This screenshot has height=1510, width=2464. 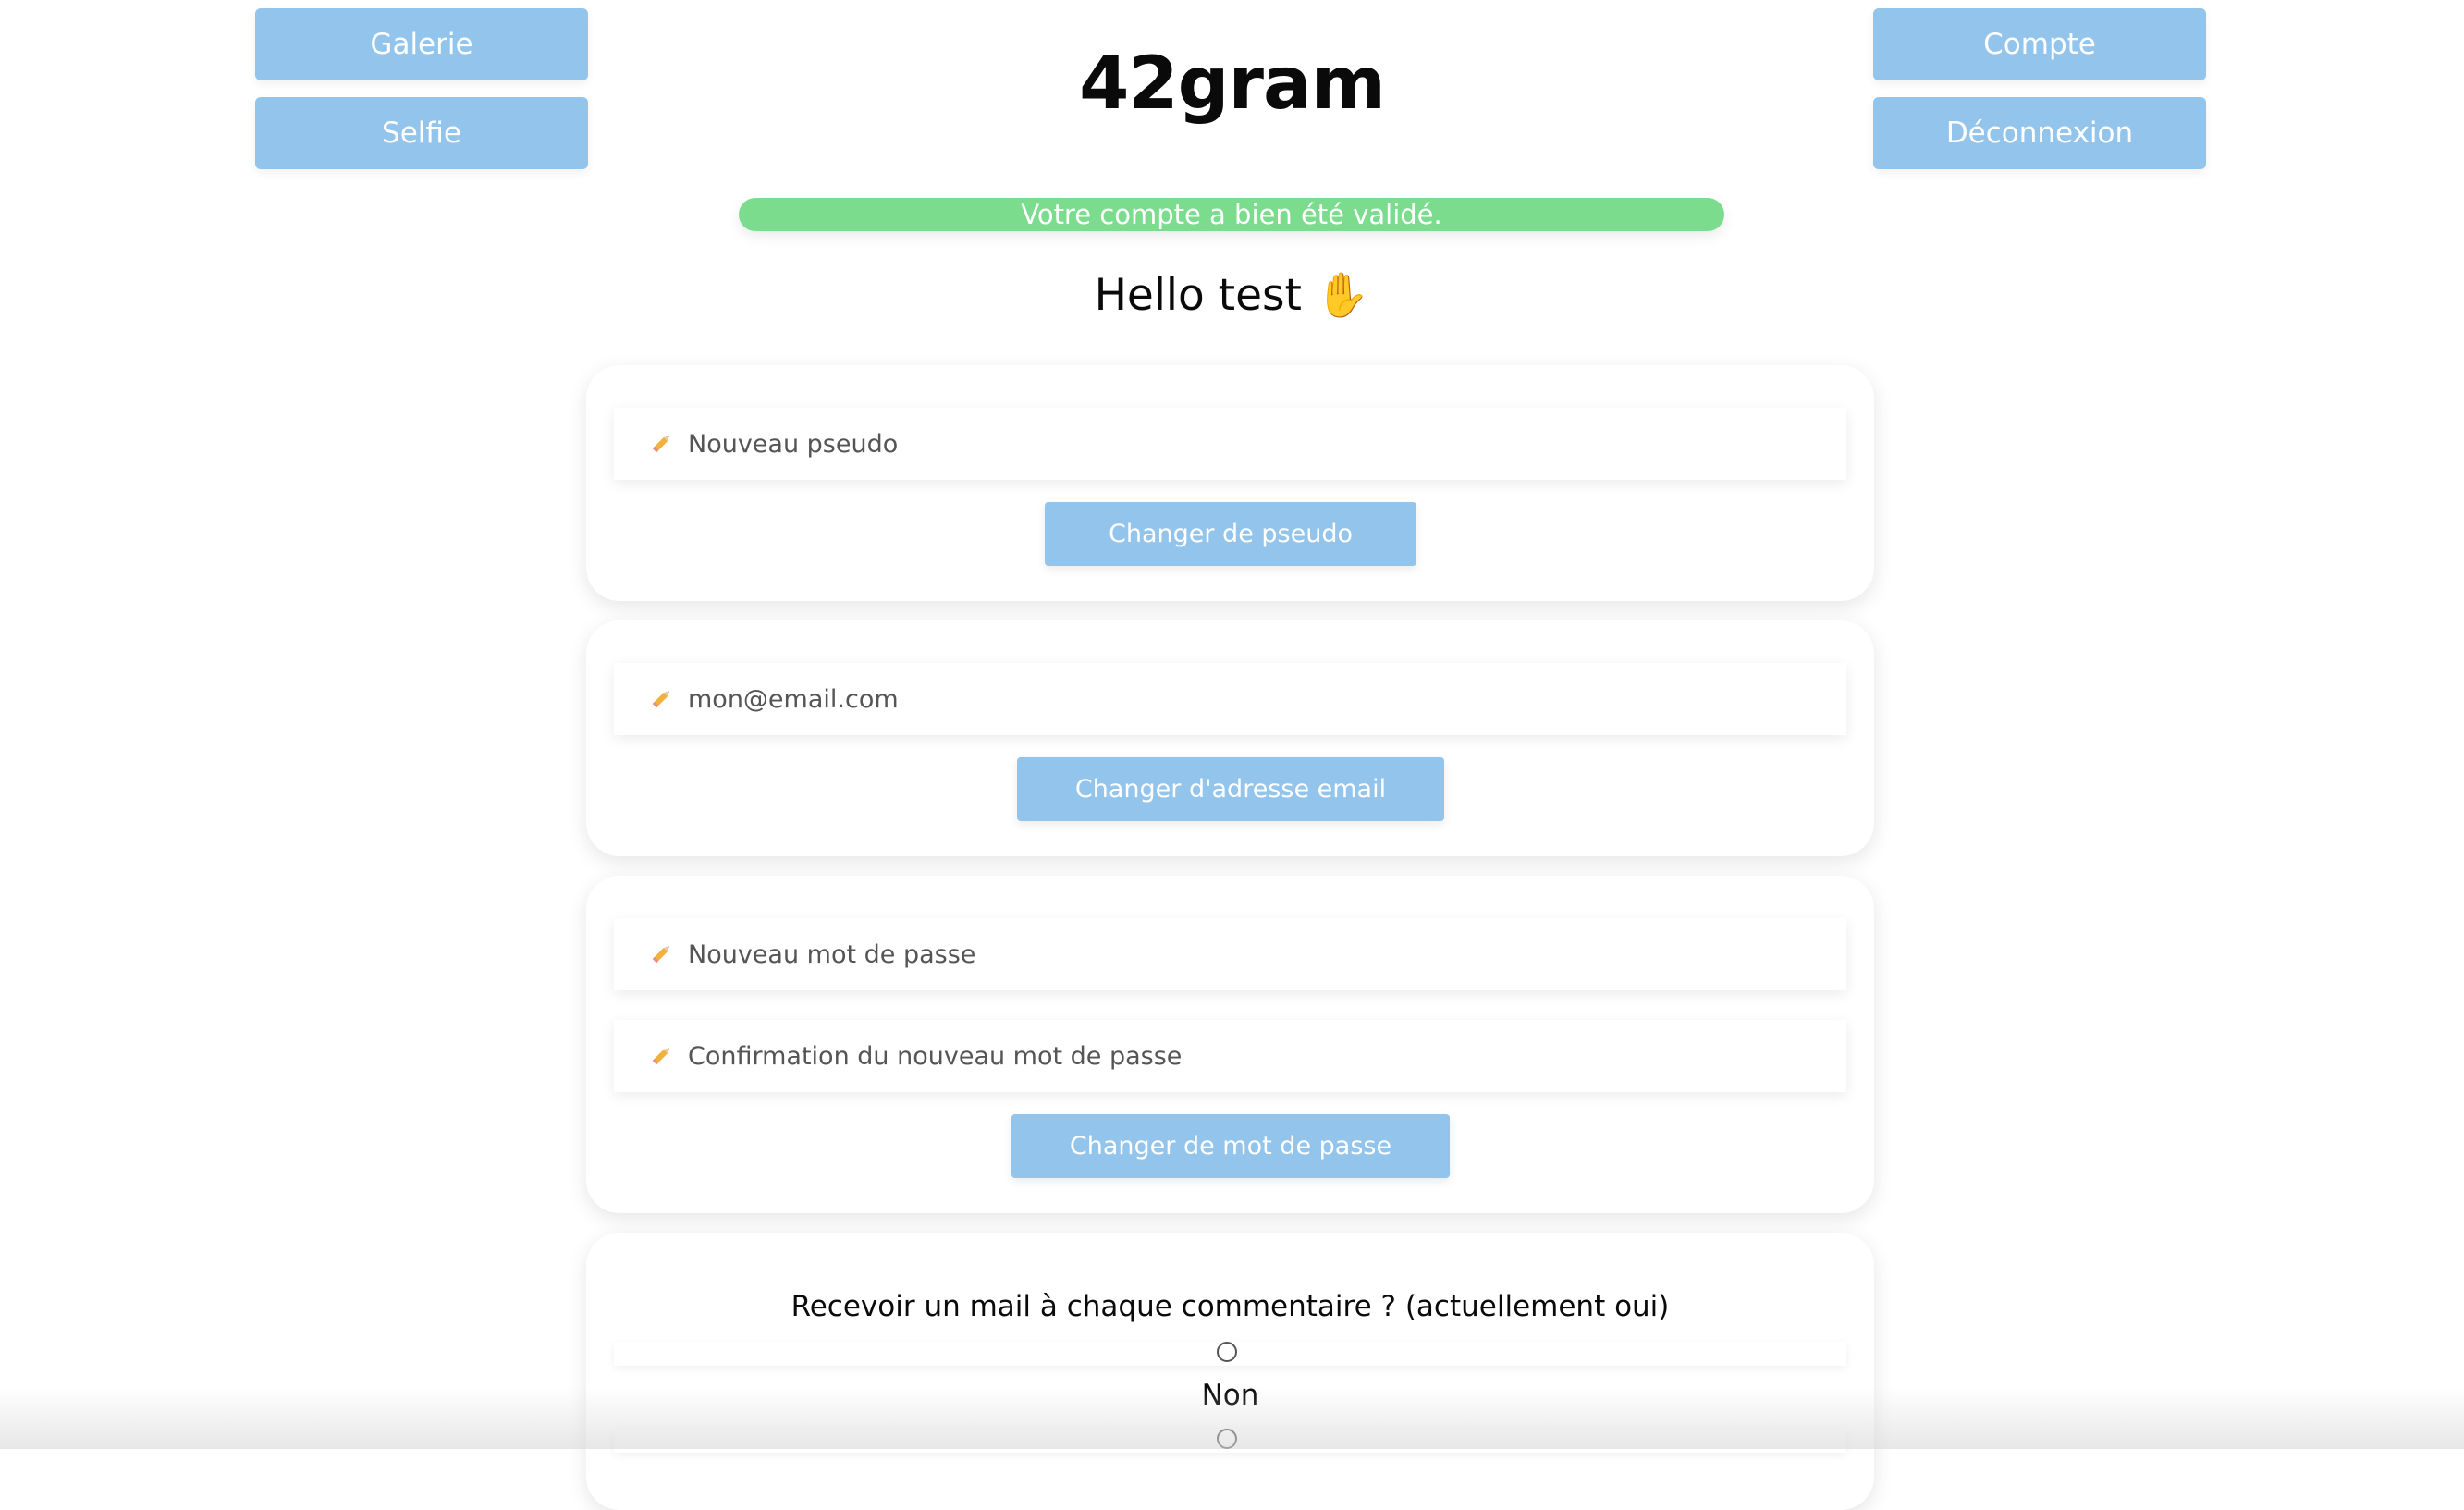 I want to click on brand-title: 42gram, so click(x=1232, y=84).